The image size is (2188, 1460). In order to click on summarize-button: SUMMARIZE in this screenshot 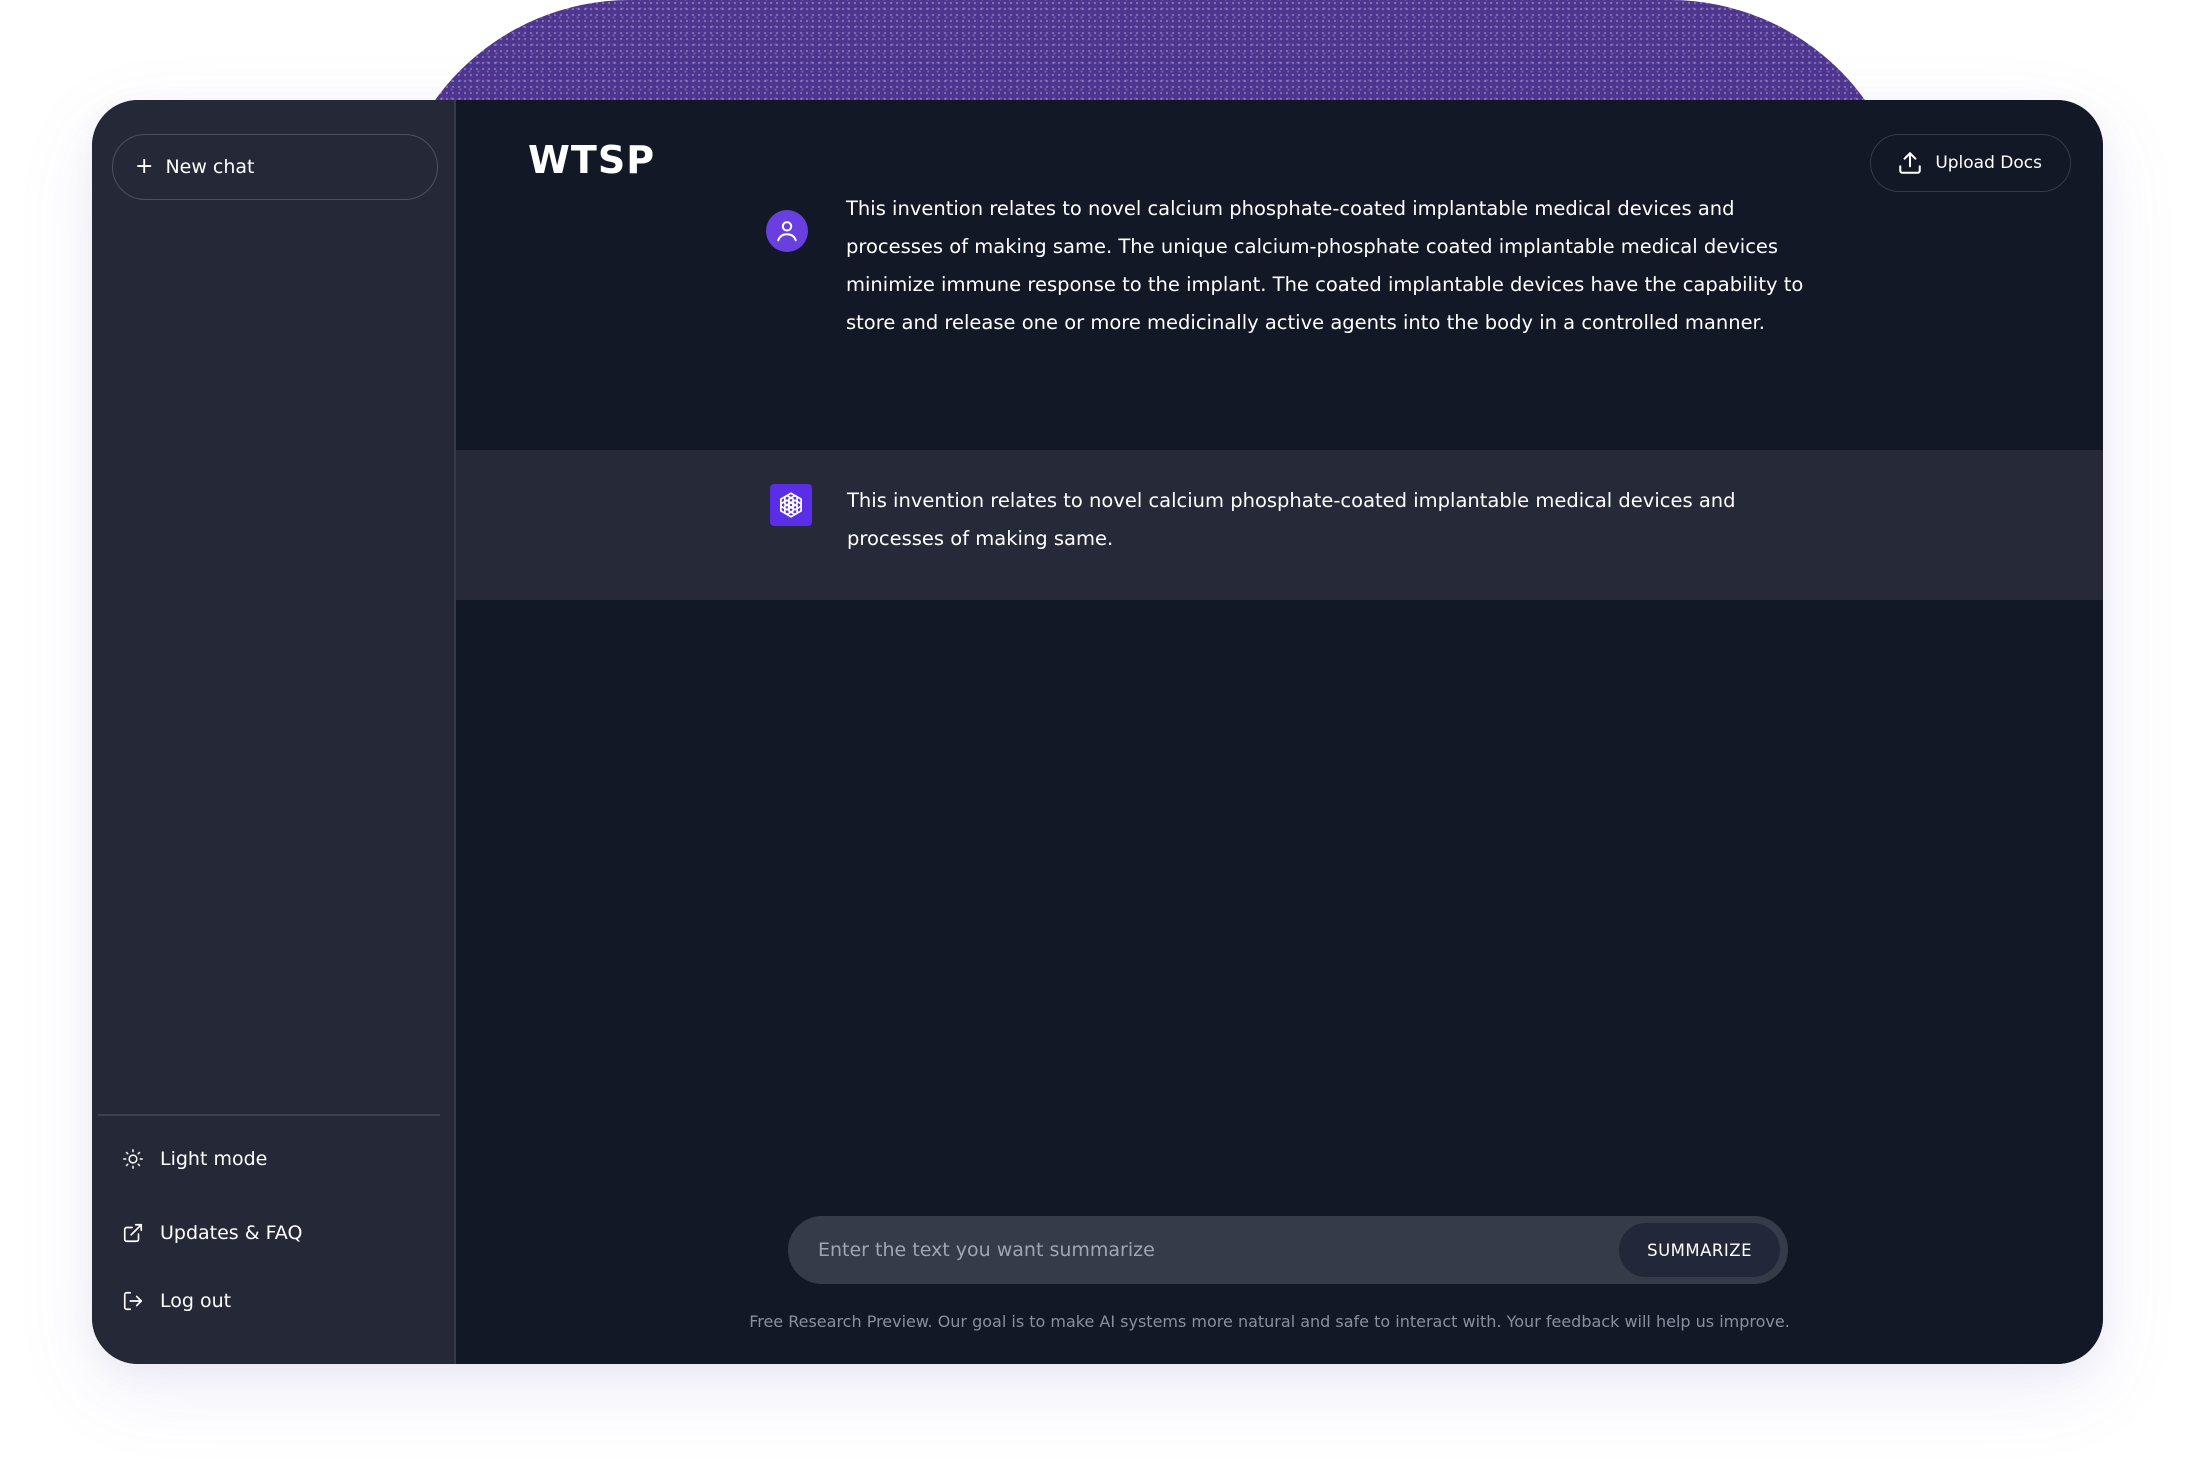, I will do `click(1699, 1250)`.